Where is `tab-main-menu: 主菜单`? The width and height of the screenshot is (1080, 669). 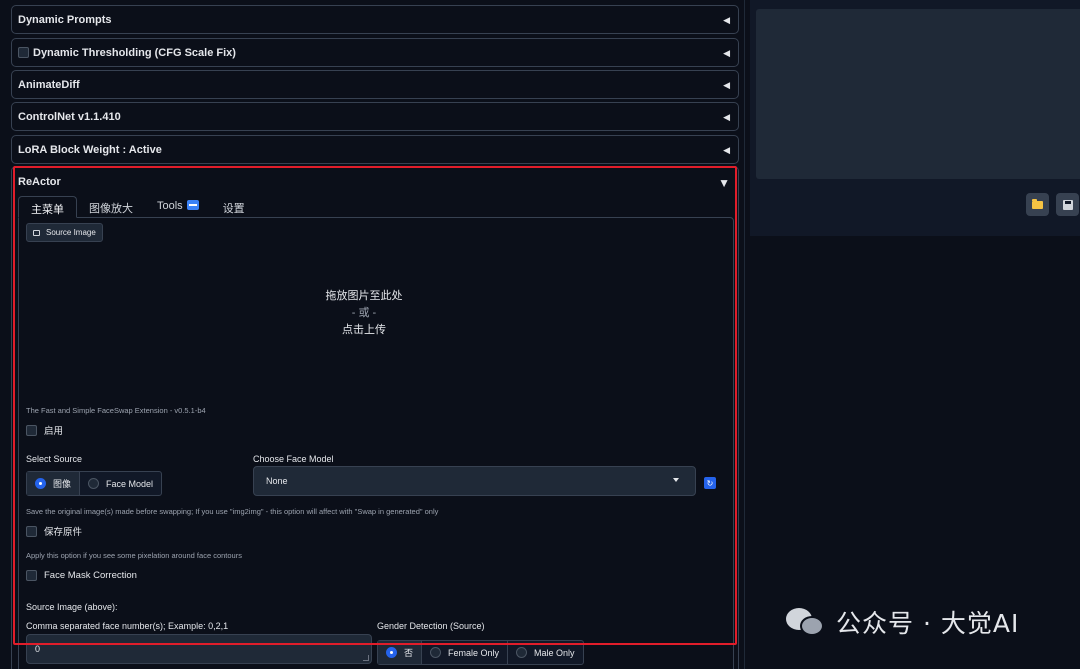 tab-main-menu: 主菜单 is located at coordinates (47, 207).